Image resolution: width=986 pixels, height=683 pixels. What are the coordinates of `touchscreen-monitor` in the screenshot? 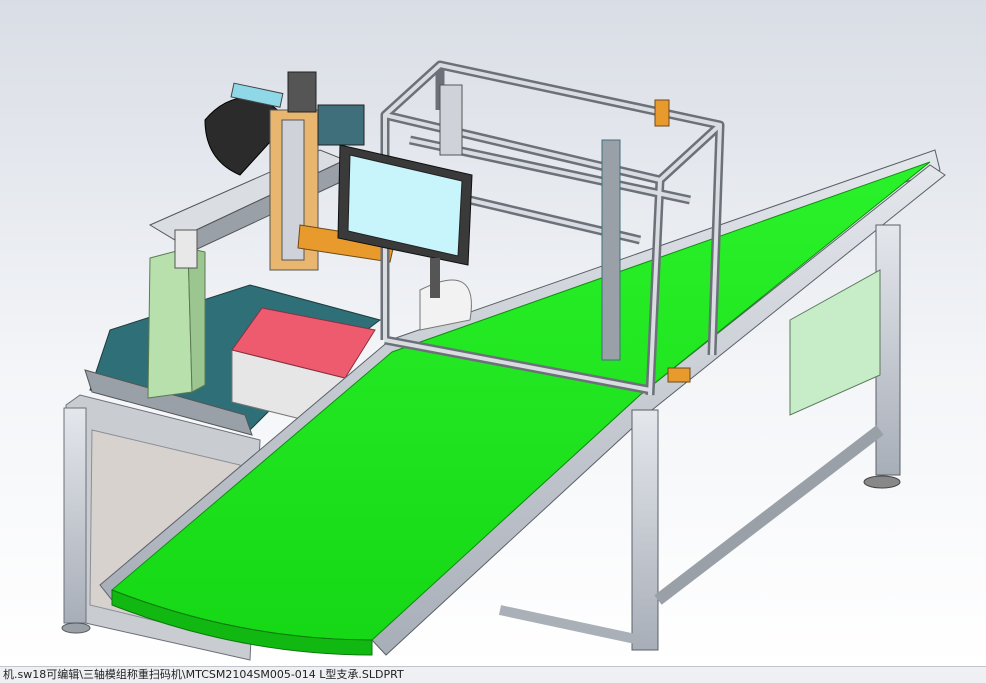 It's located at (405, 221).